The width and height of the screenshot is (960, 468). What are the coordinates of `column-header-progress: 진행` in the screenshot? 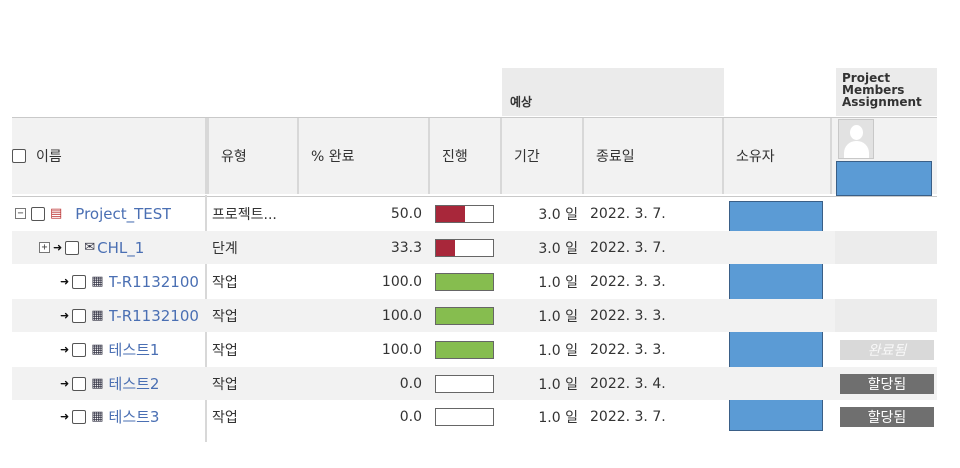 It's located at (466, 156).